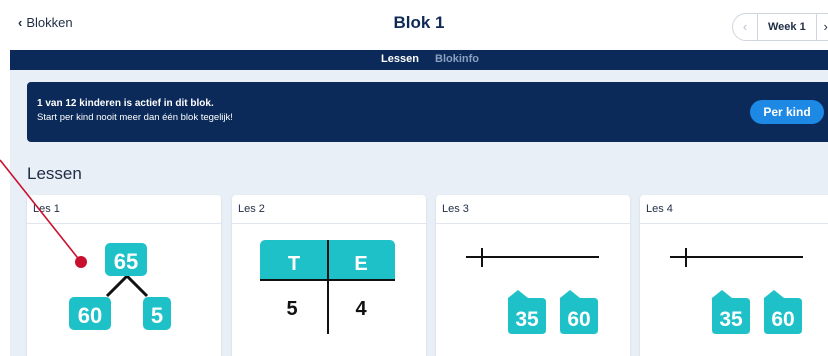  Describe the element at coordinates (124, 209) in the screenshot. I see `lesson-label: Les 1` at that location.